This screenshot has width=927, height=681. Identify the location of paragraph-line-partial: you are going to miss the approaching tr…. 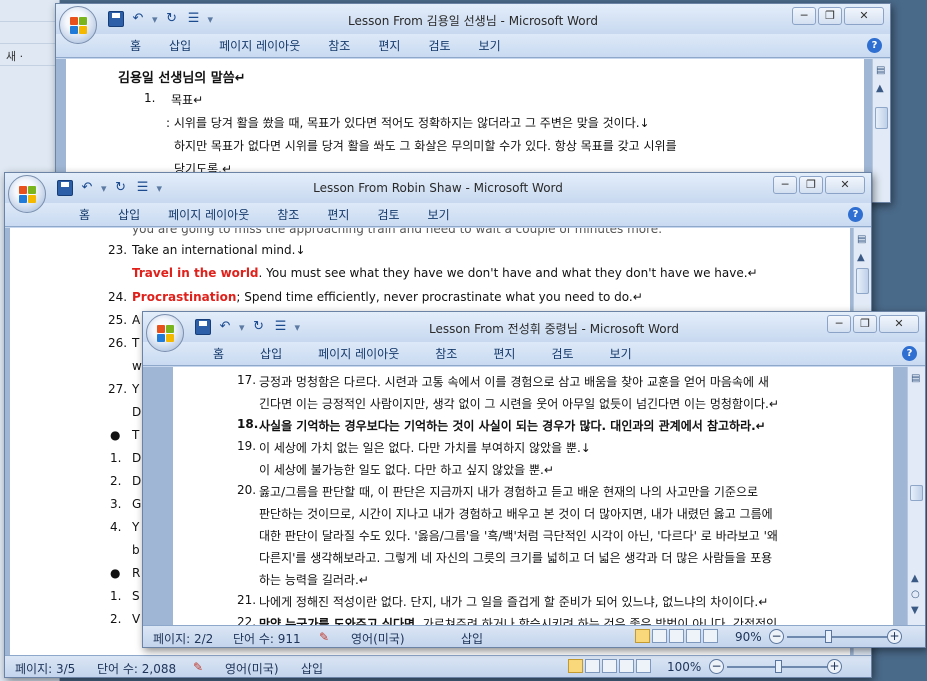
(397, 232).